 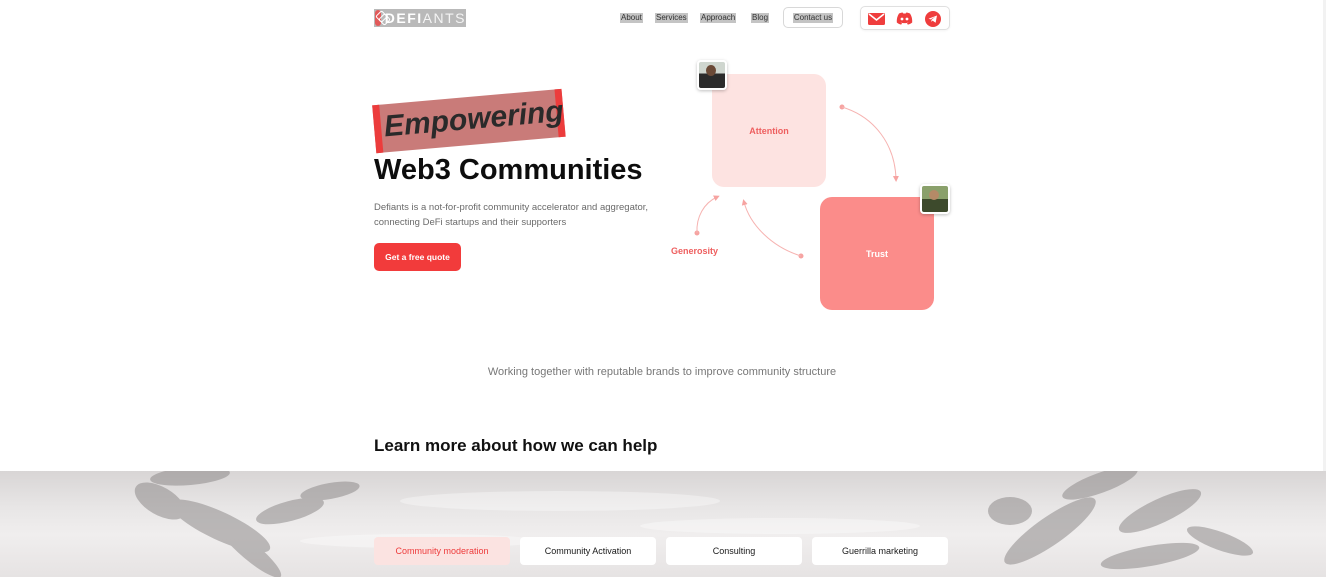 I want to click on nav-blog: Blog, so click(x=760, y=18).